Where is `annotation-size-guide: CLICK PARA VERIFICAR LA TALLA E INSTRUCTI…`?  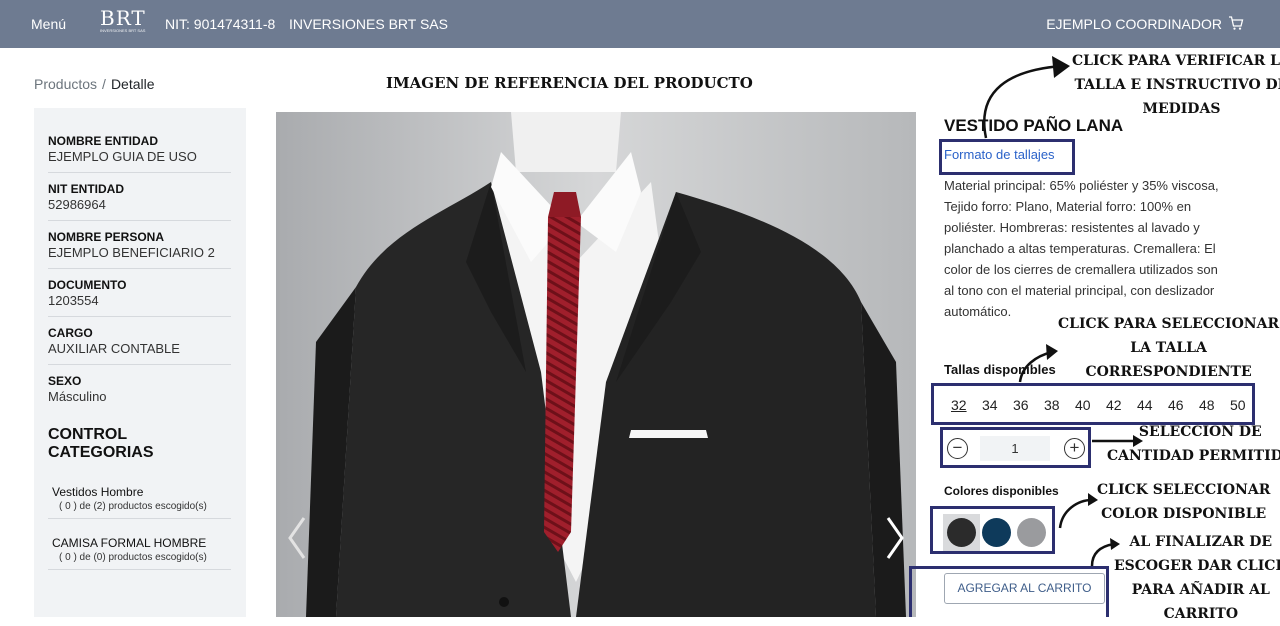 annotation-size-guide: CLICK PARA VERIFICAR LA TALLA E INSTRUCTI… is located at coordinates (1176, 85).